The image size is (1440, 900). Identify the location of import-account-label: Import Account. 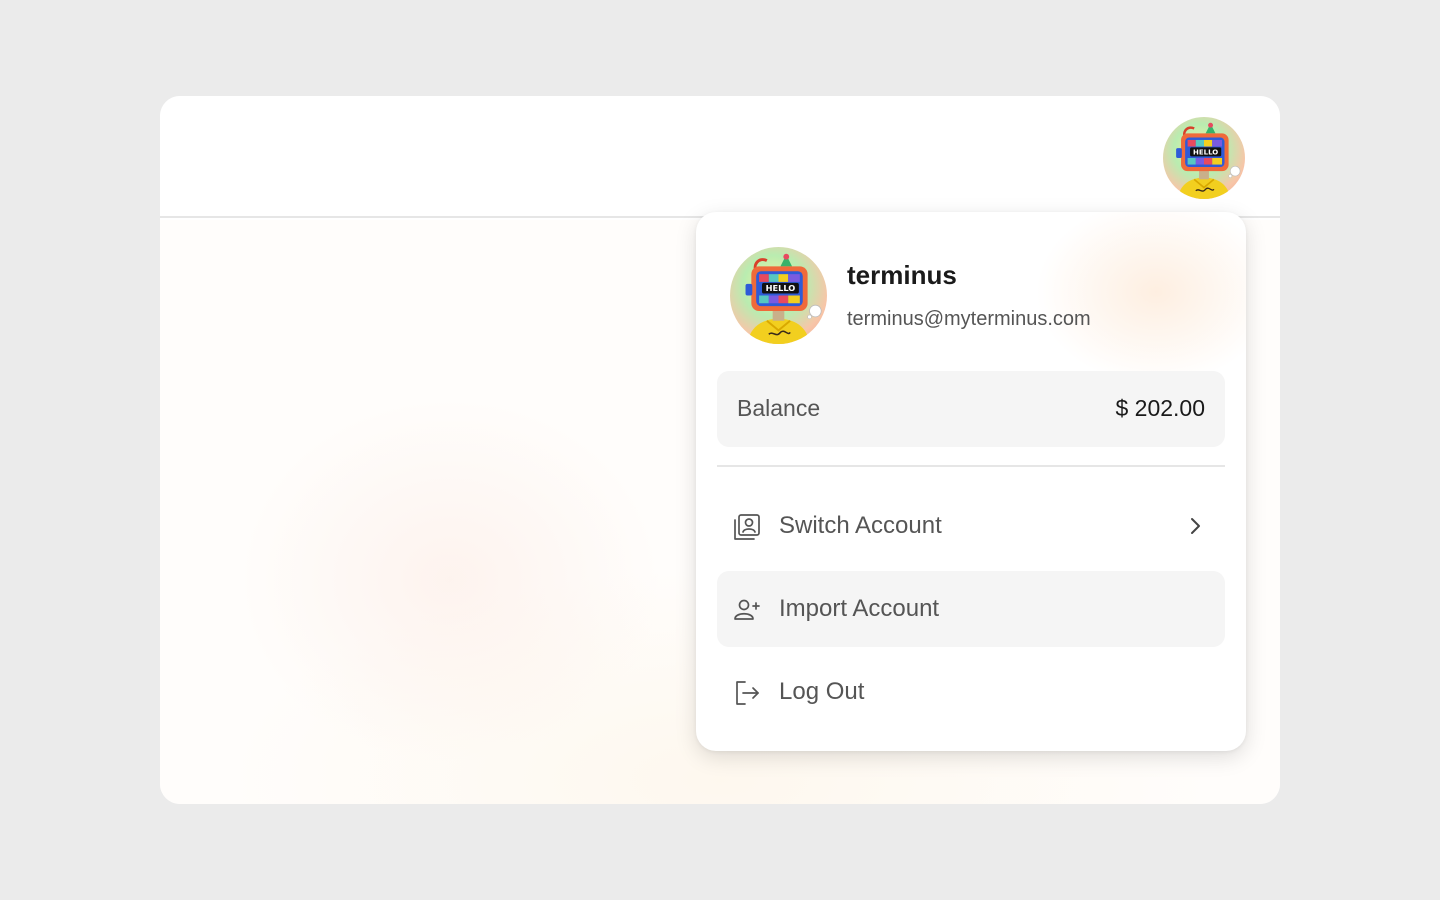
(859, 608).